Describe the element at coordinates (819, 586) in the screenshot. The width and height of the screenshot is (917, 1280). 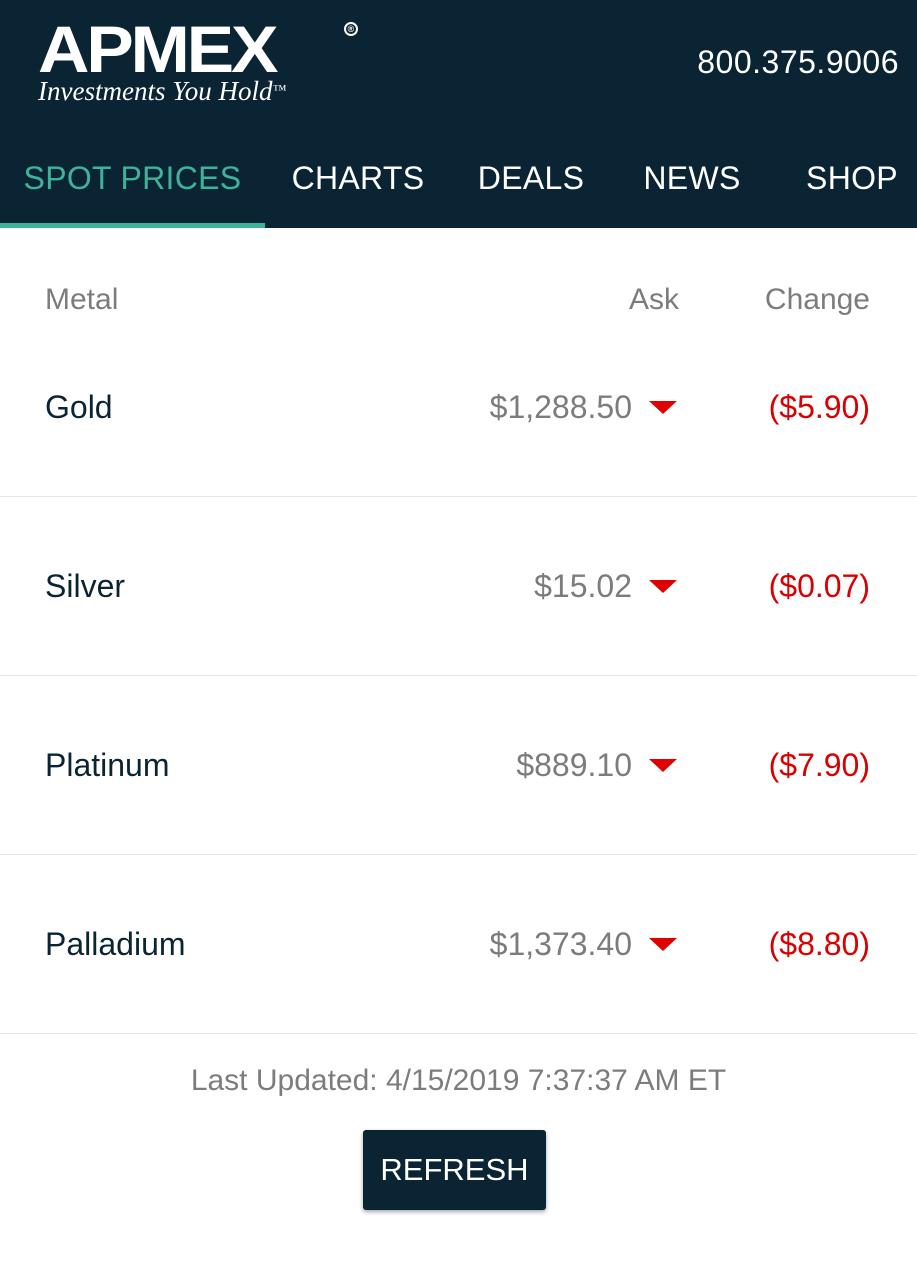
I see `price-change: ($0.07)` at that location.